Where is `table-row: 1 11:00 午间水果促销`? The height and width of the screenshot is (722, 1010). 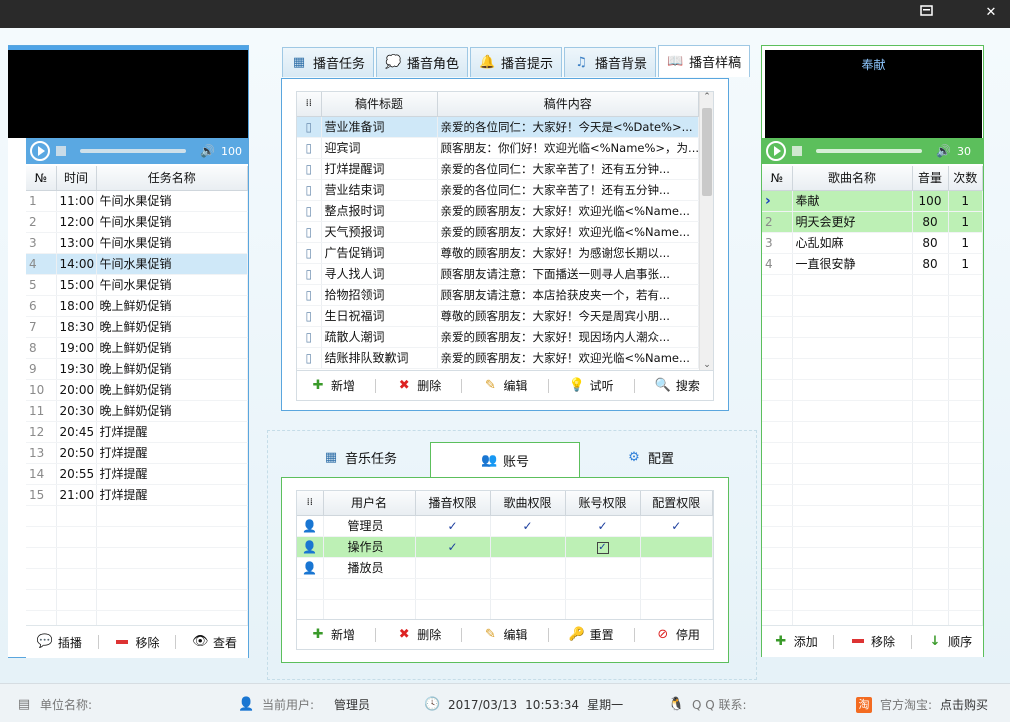 table-row: 1 11:00 午间水果促销 is located at coordinates (137, 201).